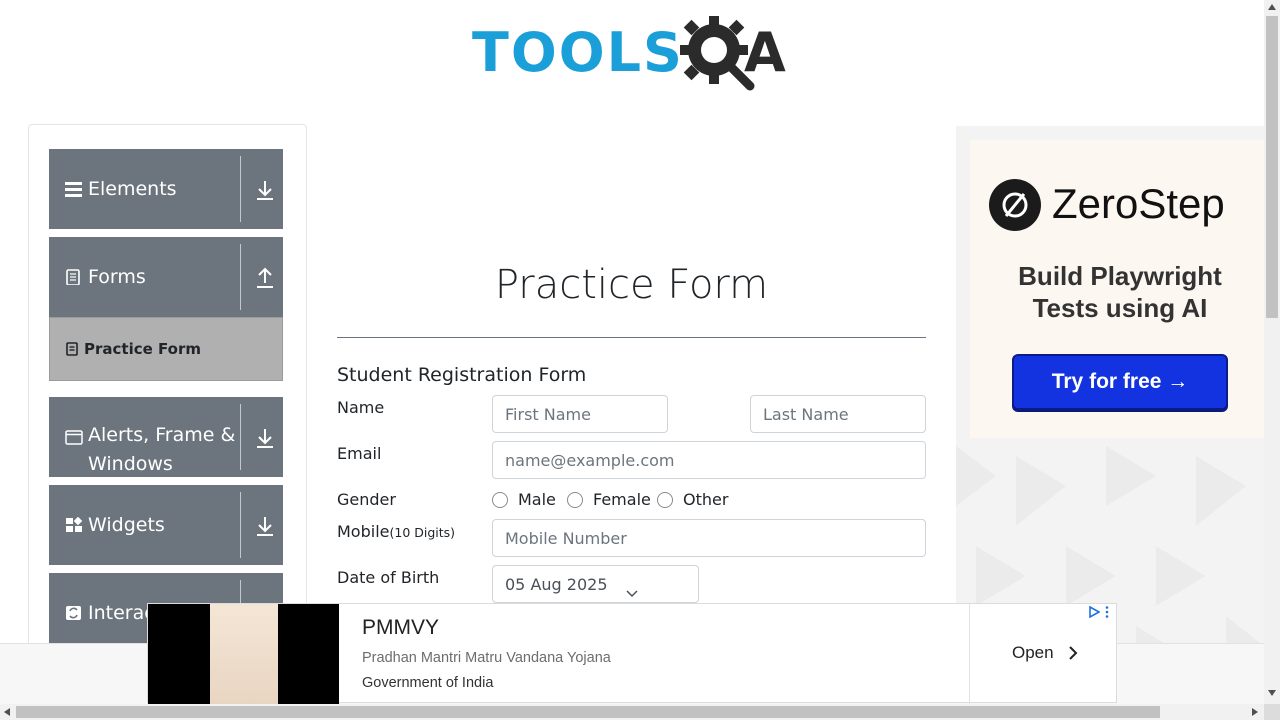 This screenshot has width=1280, height=720. I want to click on gender-radio-female: Female, so click(609, 499).